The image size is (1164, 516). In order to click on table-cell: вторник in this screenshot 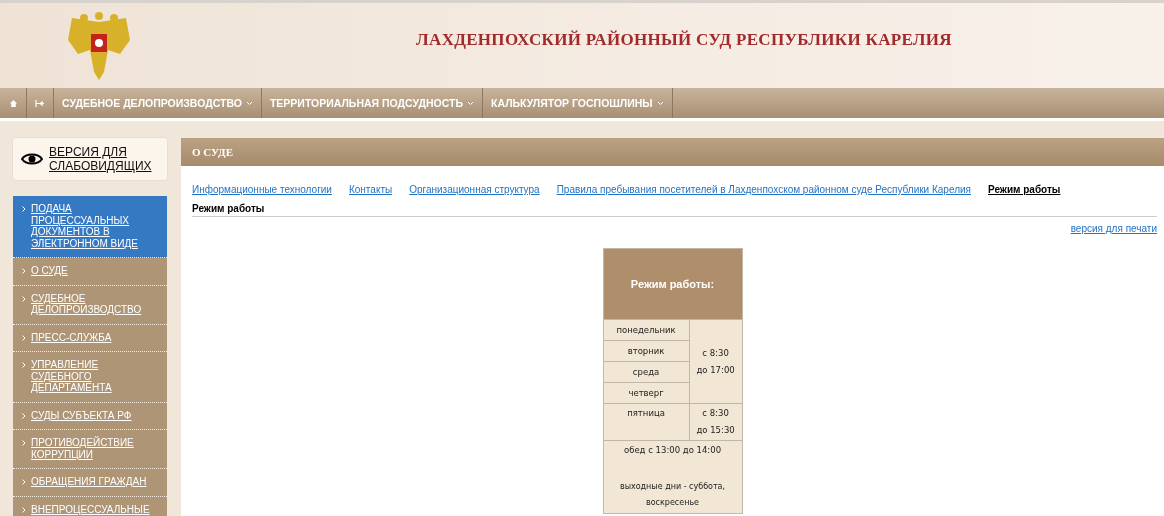, I will do `click(646, 351)`.